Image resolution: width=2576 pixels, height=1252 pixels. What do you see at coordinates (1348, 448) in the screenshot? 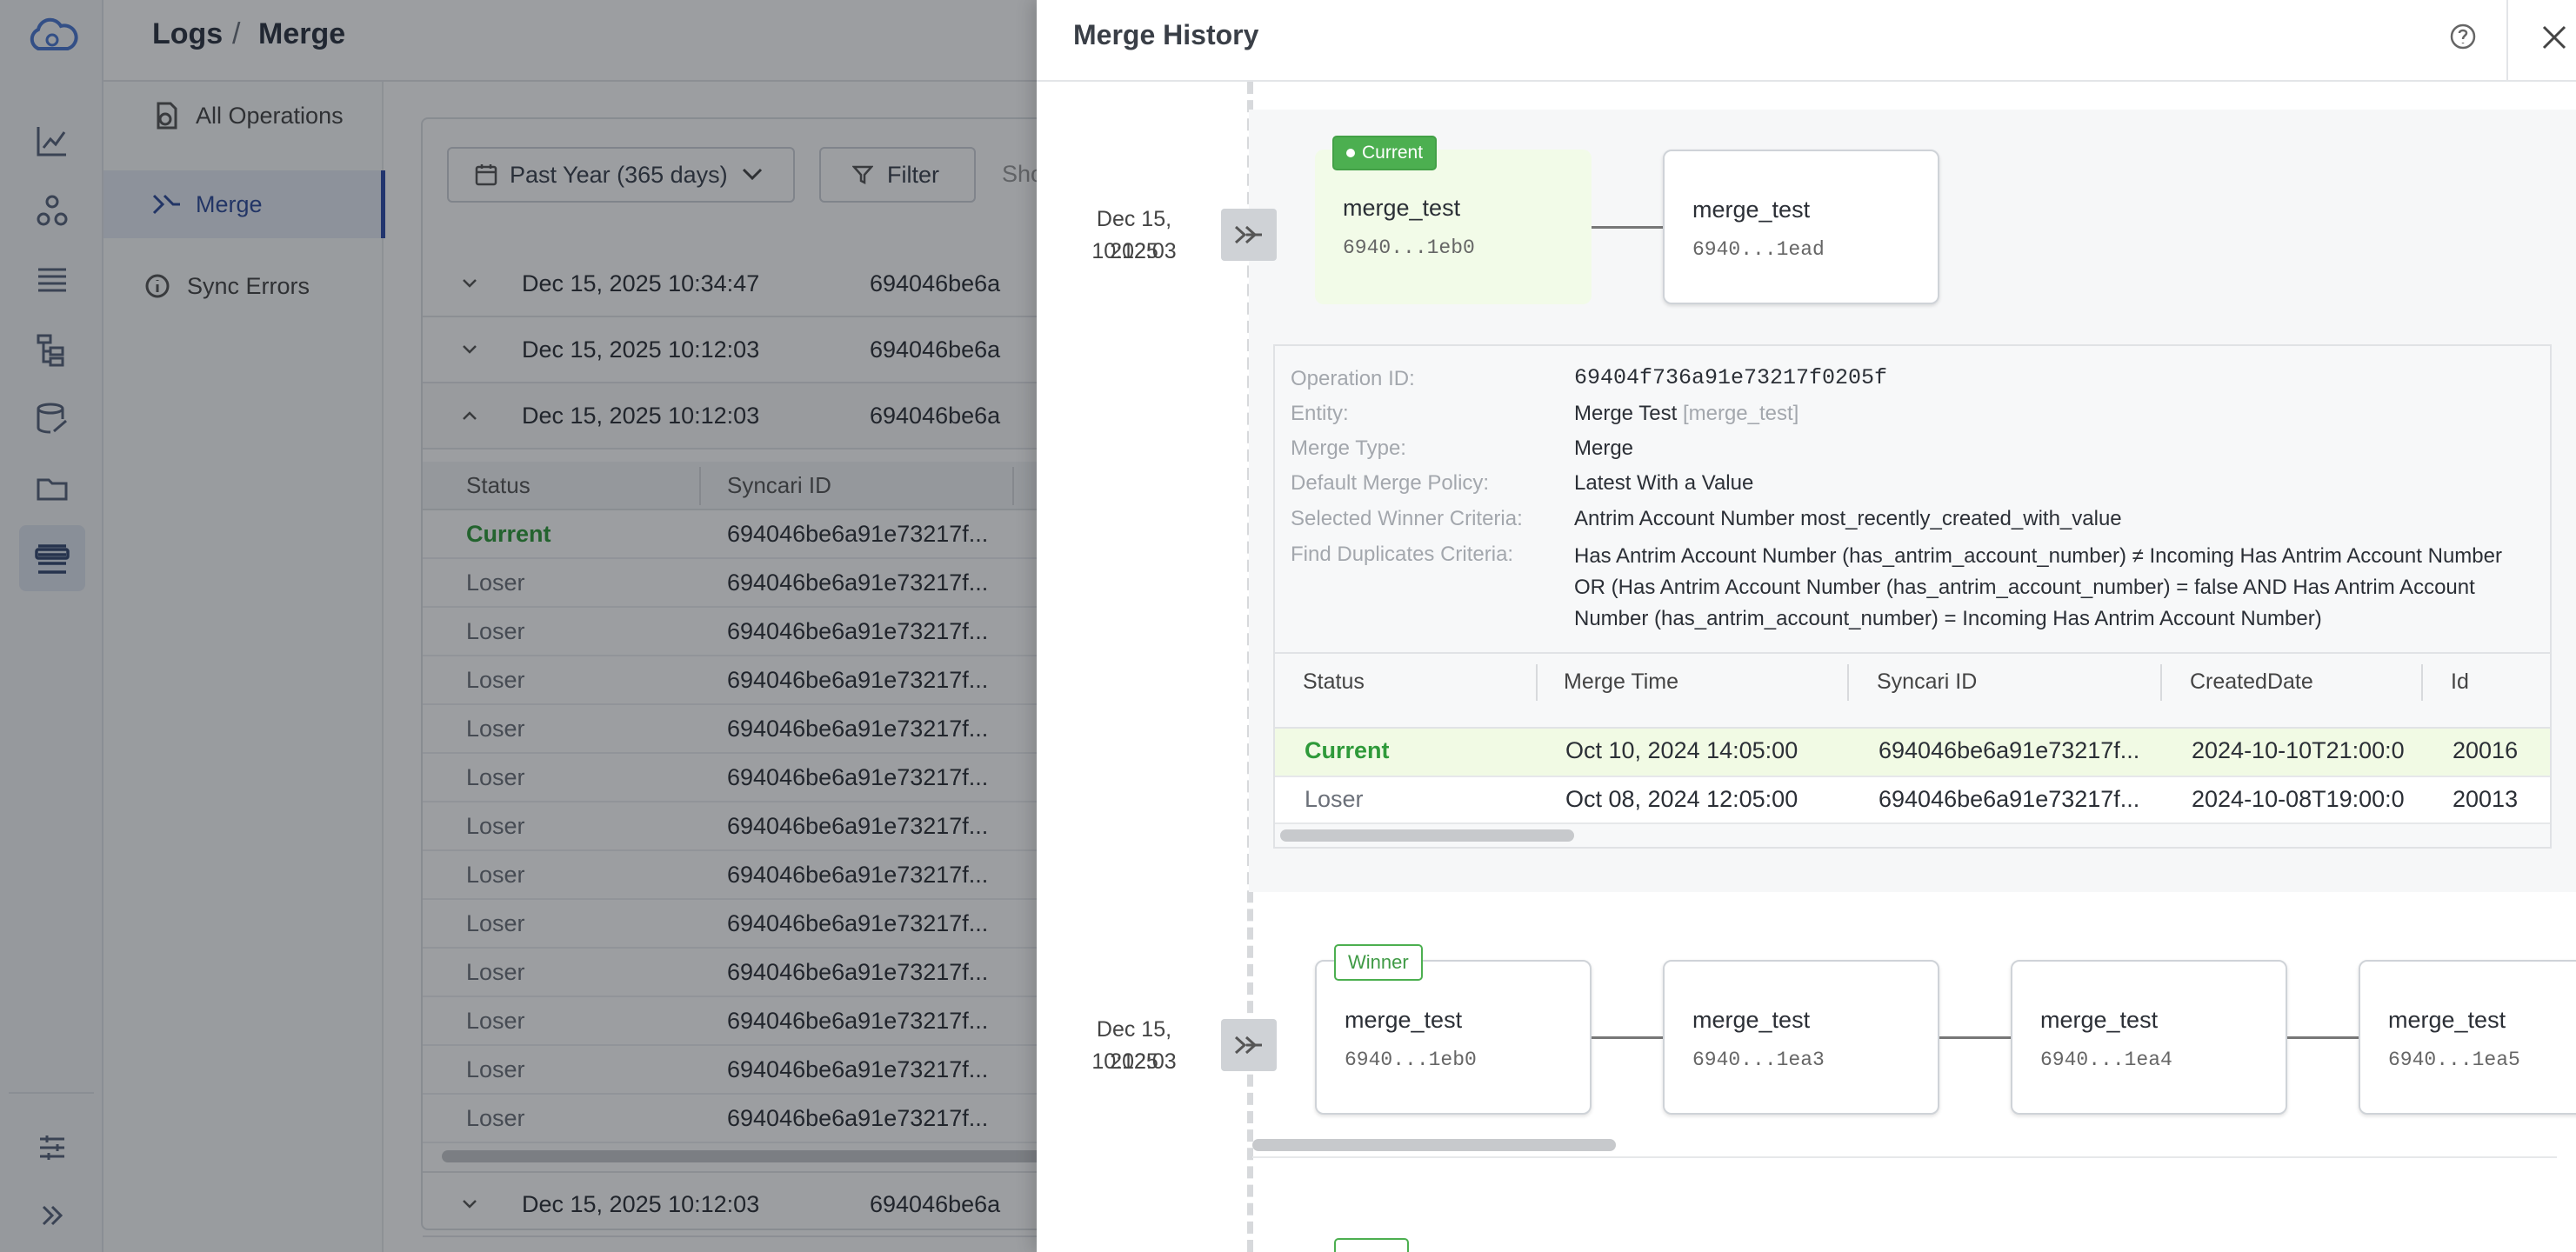
I see `detail-label: Merge Type:` at bounding box center [1348, 448].